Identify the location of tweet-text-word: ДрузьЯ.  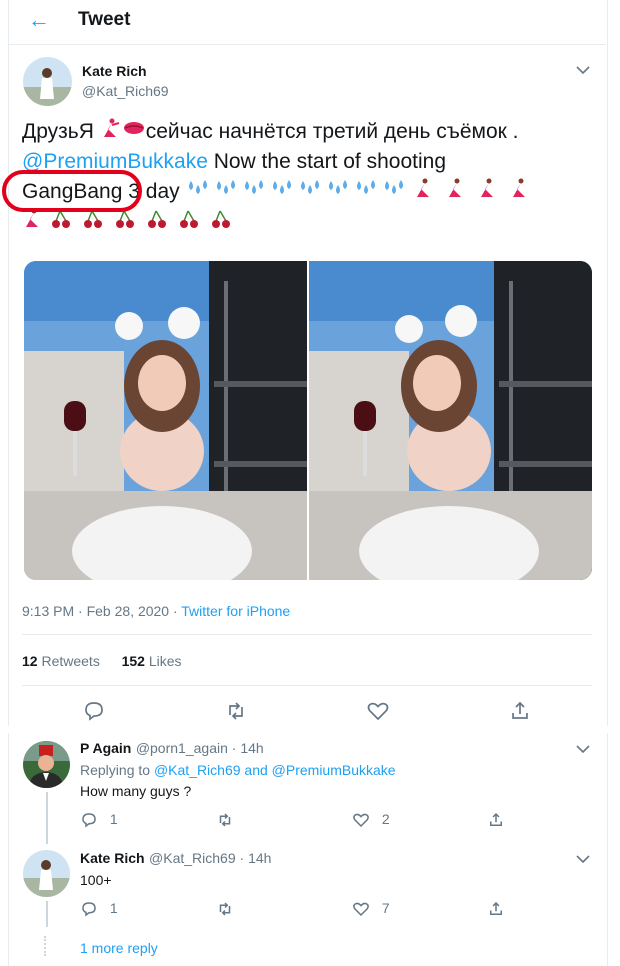
(58, 132).